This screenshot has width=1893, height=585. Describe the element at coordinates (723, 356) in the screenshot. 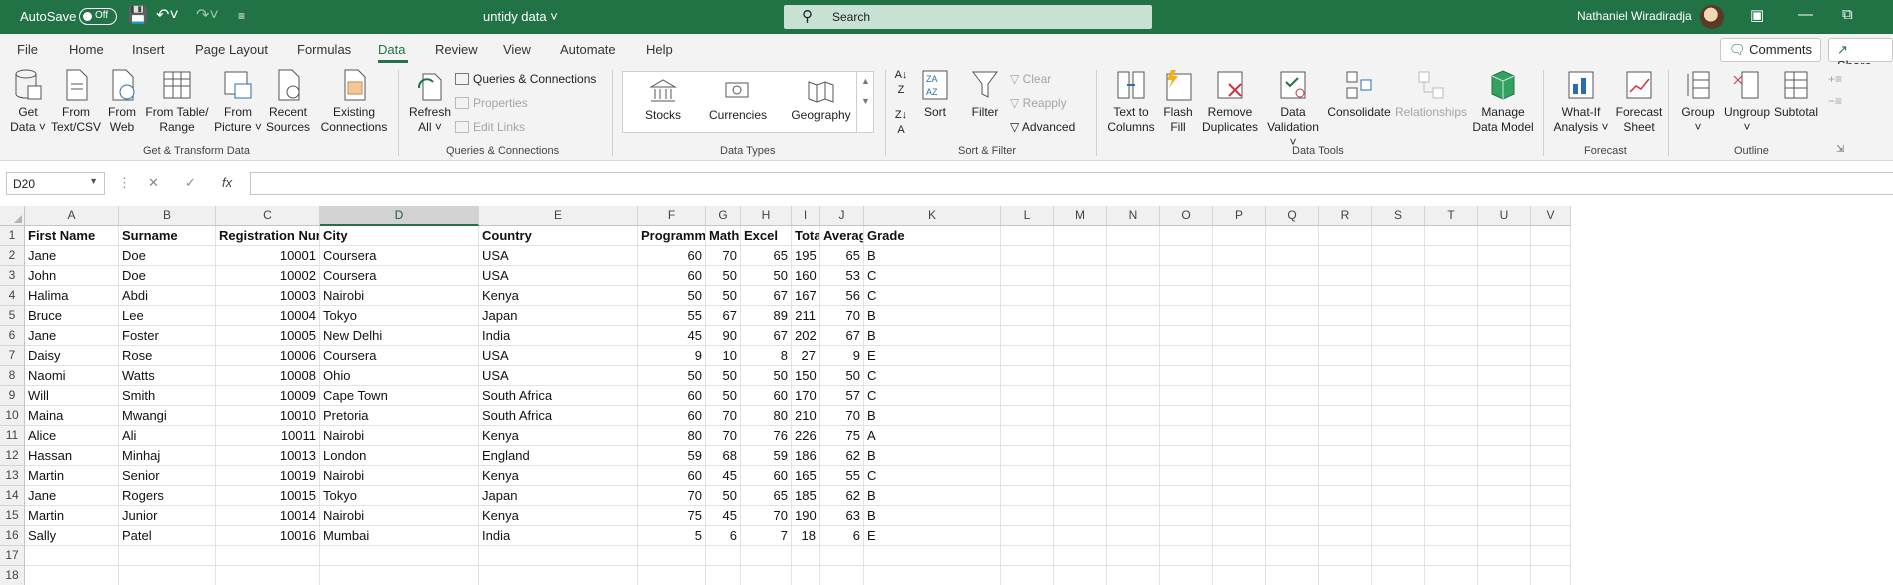

I see `table-cell: 10` at that location.